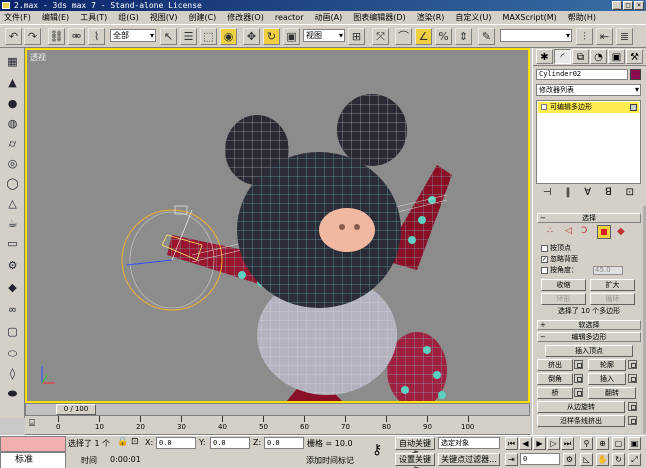  I want to click on ignore-backfacing-checkbox: ✓ 忽略背面, so click(559, 259).